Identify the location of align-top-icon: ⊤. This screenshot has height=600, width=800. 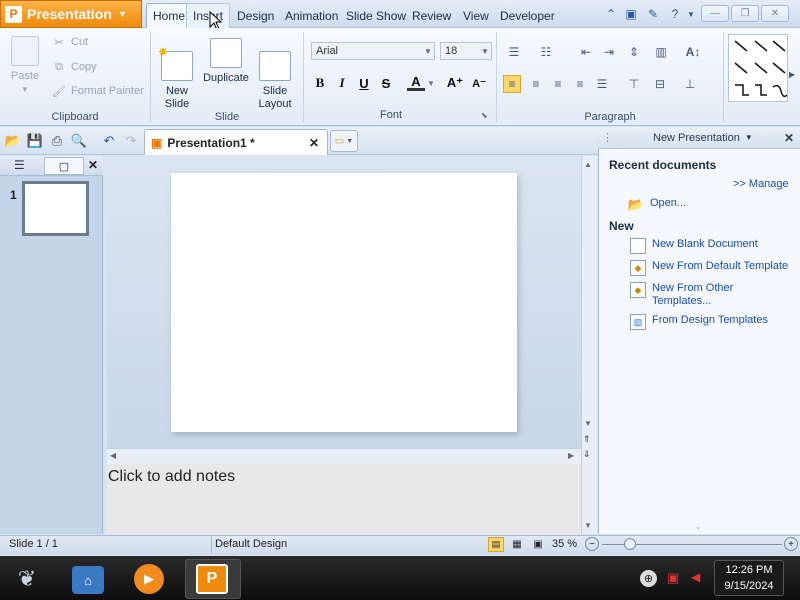
(634, 84).